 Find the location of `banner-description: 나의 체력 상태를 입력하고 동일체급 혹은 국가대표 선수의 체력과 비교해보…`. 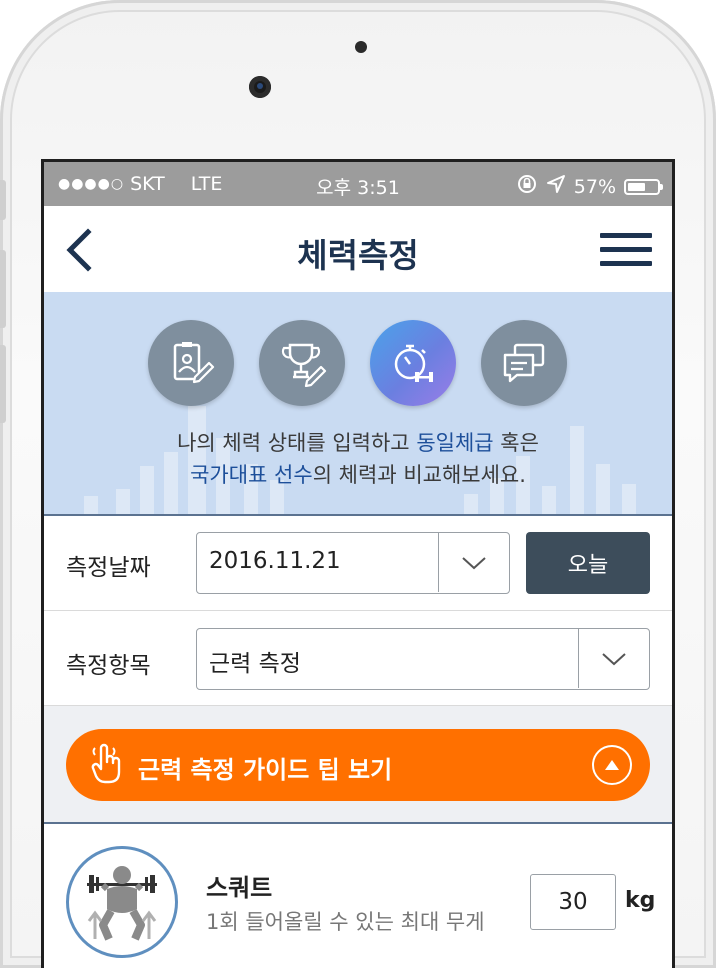

banner-description: 나의 체력 상태를 입력하고 동일체급 혹은 국가대표 선수의 체력과 비교해보… is located at coordinates (358, 459).